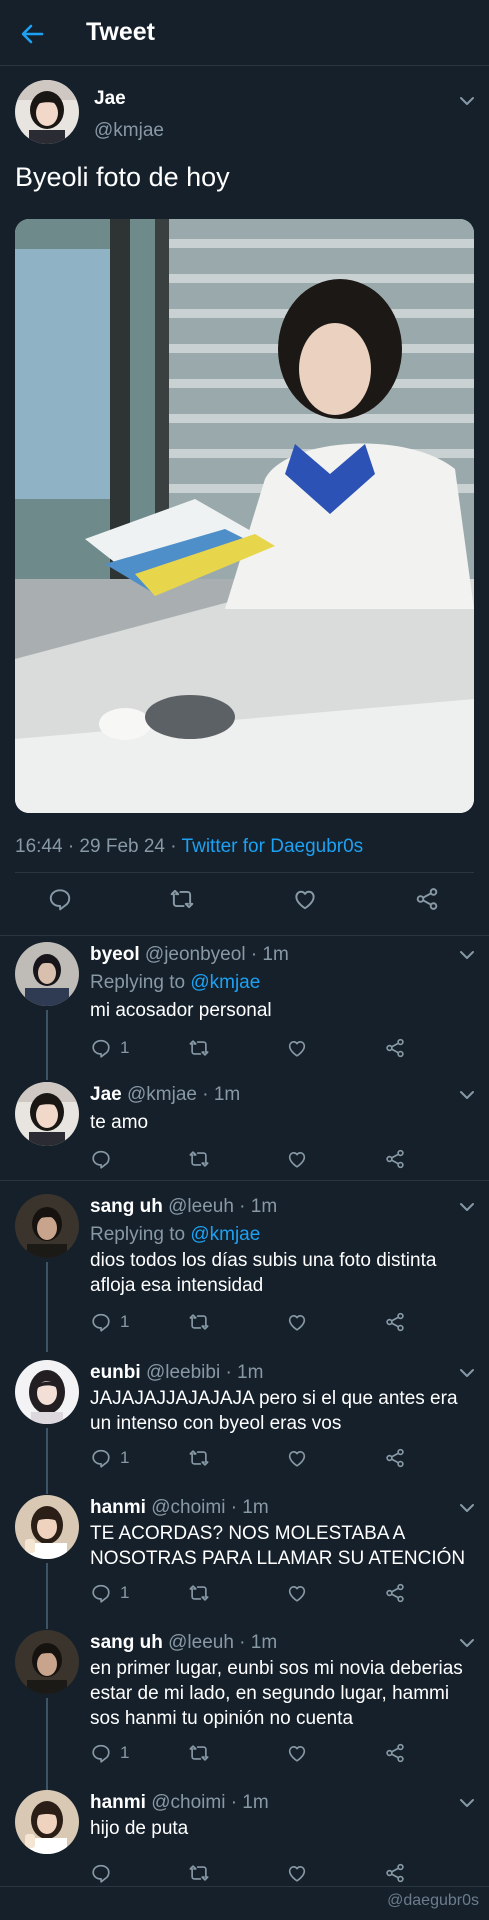 The height and width of the screenshot is (1920, 489). Describe the element at coordinates (222, 1718) in the screenshot. I see `text-line: sos hanmi tu opinión no cuenta` at that location.